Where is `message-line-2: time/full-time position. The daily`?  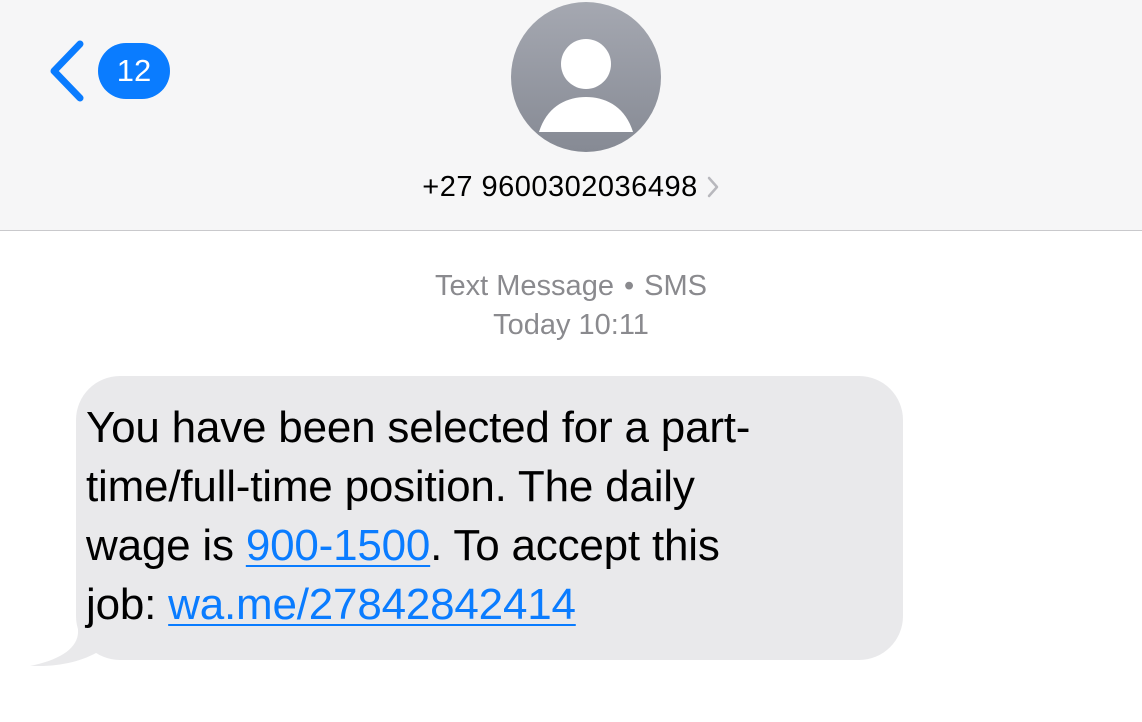
message-line-2: time/full-time position. The daily is located at coordinates (390, 486).